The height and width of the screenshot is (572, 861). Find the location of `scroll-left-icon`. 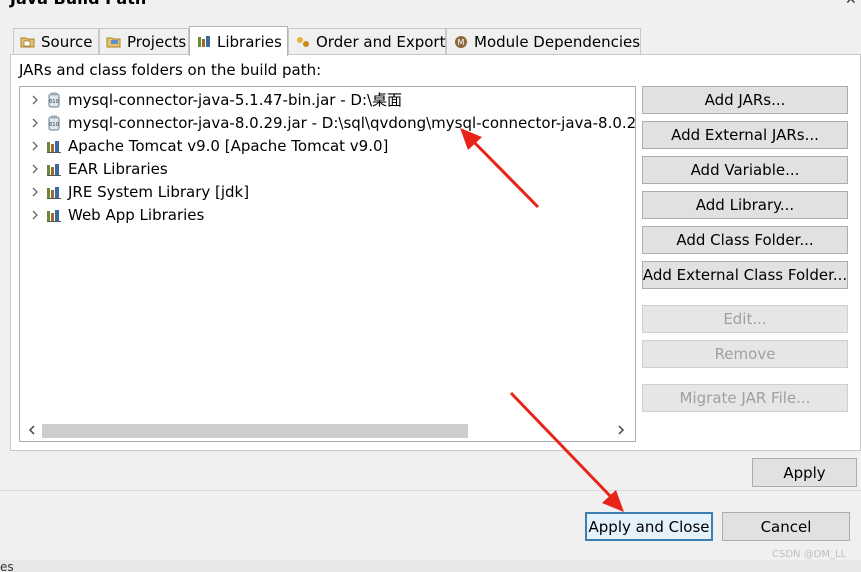

scroll-left-icon is located at coordinates (32, 430).